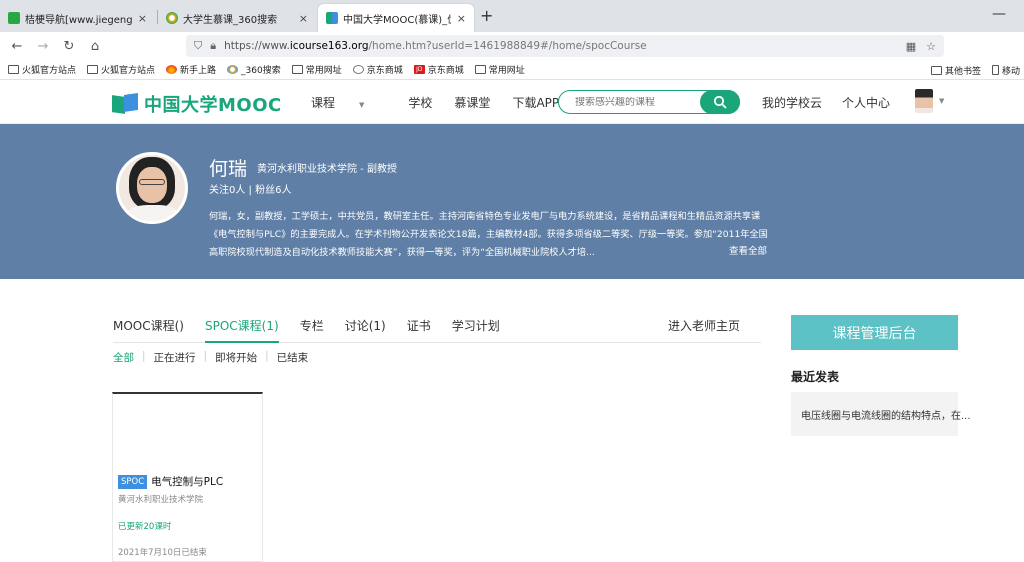 This screenshot has width=1024, height=562. Describe the element at coordinates (213, 105) in the screenshot. I see `logo-text: 中国大学MOOC` at that location.